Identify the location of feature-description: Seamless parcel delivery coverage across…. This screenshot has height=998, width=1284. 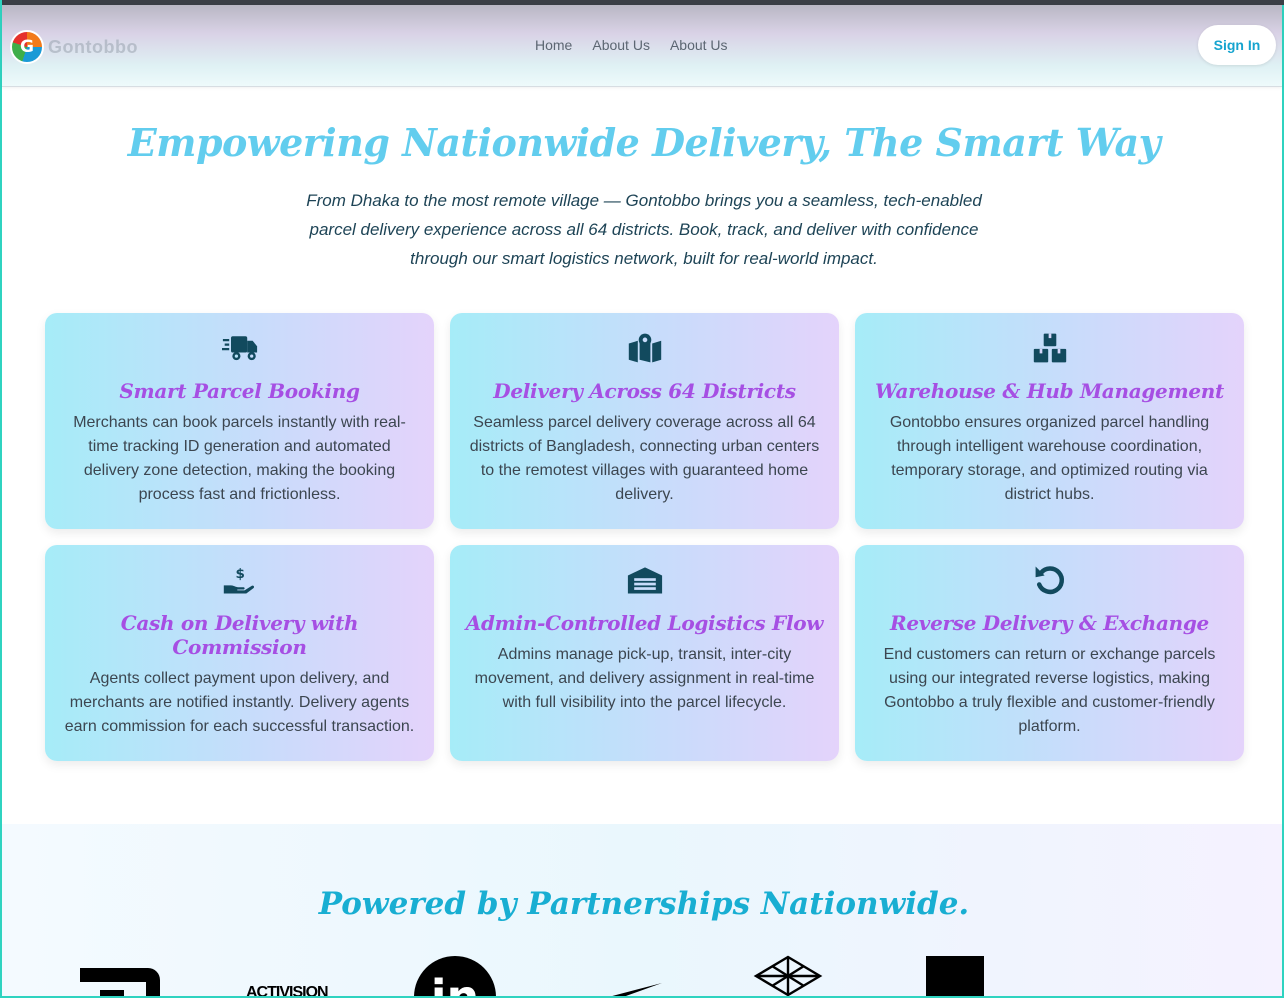
(644, 458).